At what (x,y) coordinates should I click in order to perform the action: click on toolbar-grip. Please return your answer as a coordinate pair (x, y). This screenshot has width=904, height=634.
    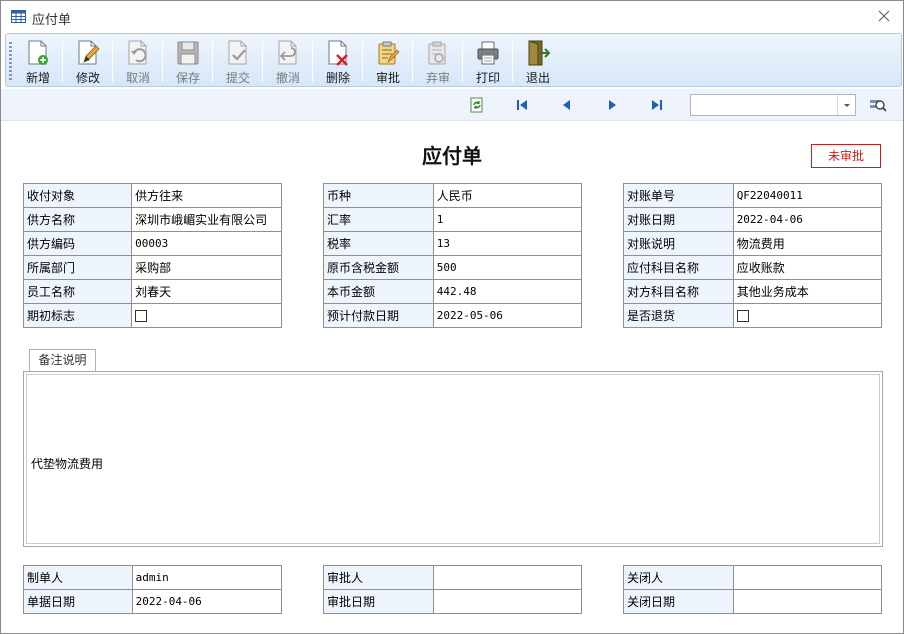
    Looking at the image, I should click on (10, 61).